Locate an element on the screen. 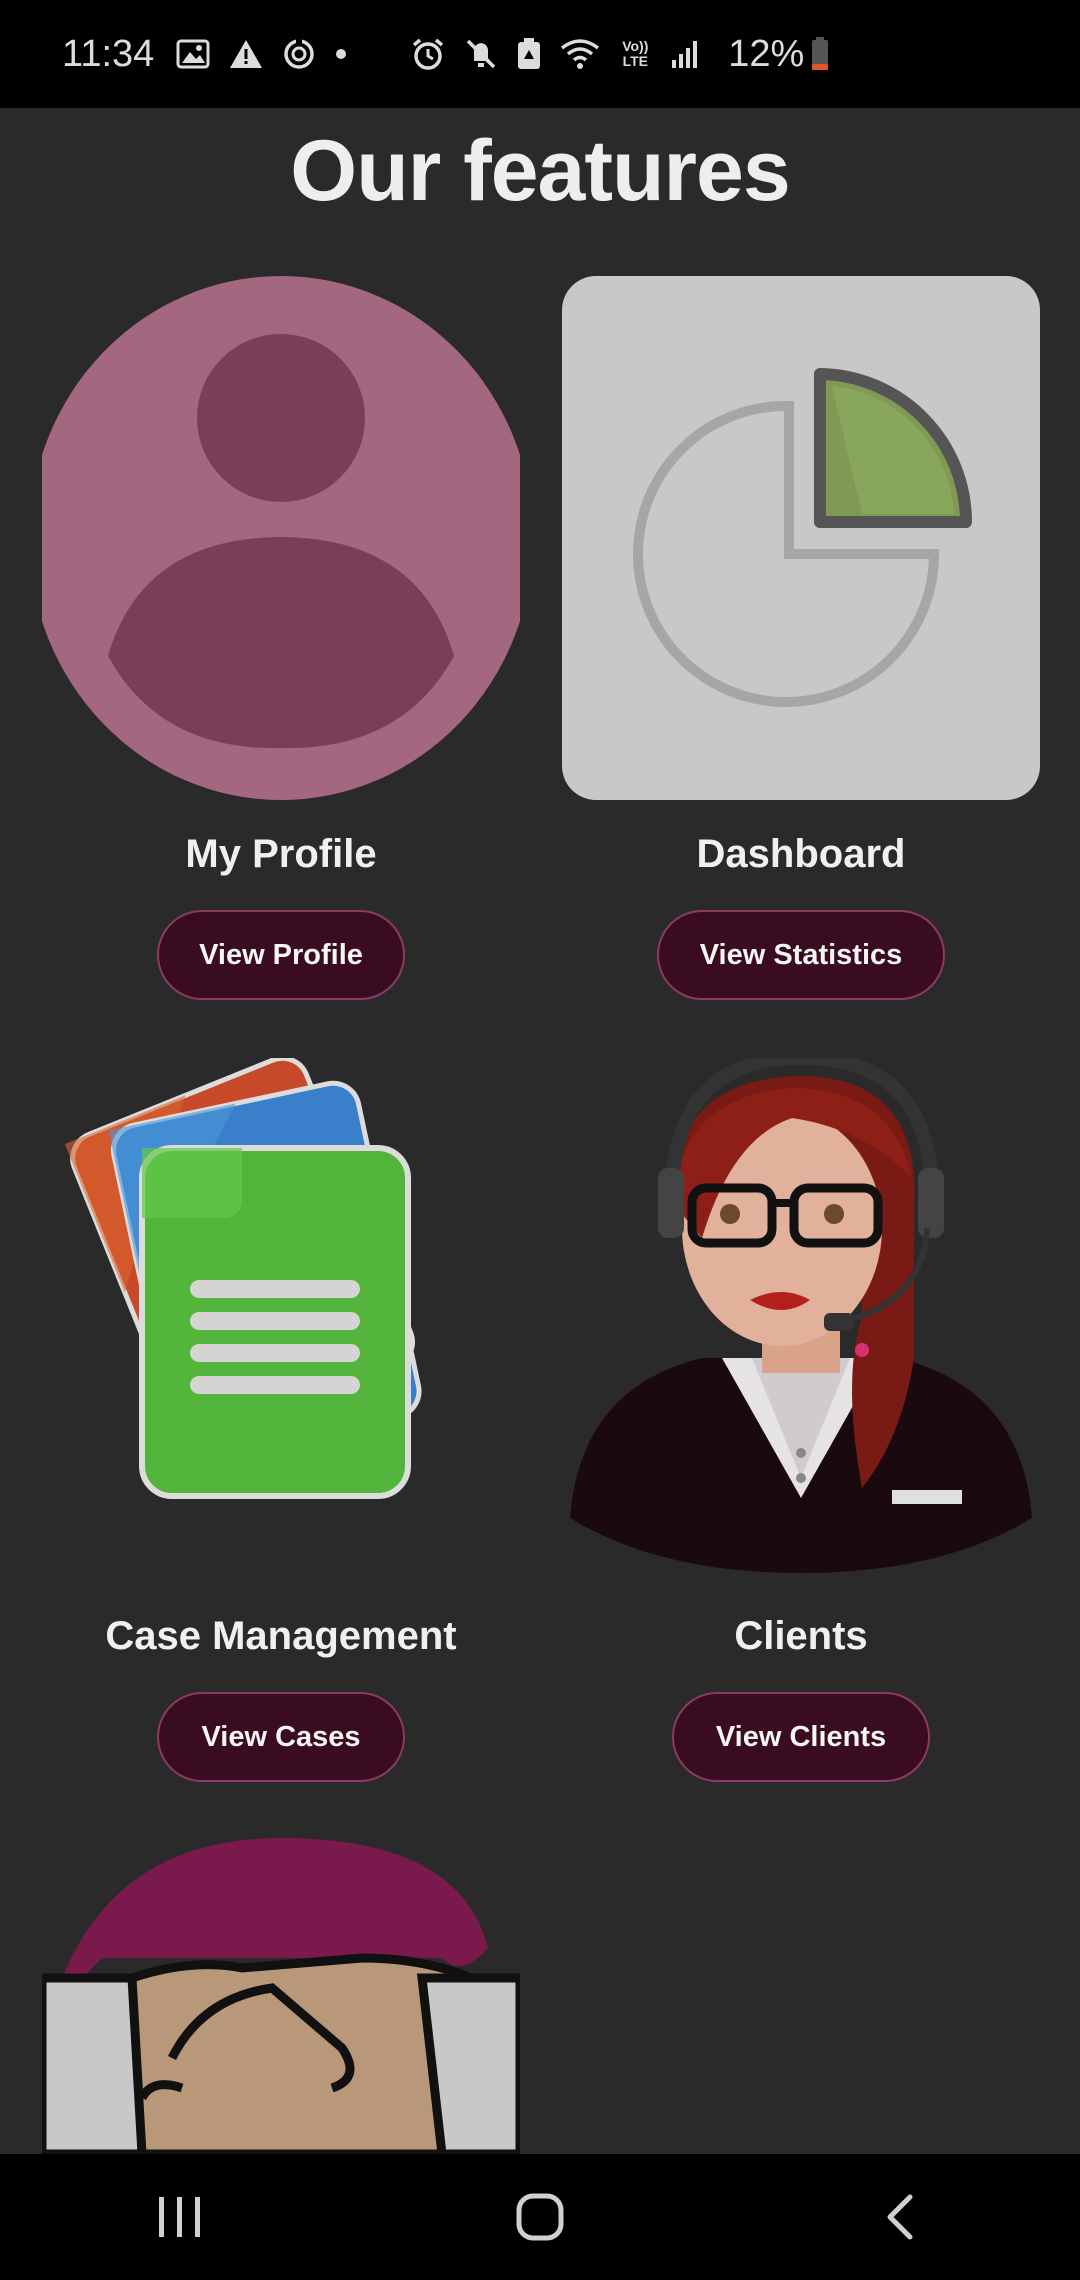 Image resolution: width=1080 pixels, height=2280 pixels. handshake-icon is located at coordinates (281, 1996).